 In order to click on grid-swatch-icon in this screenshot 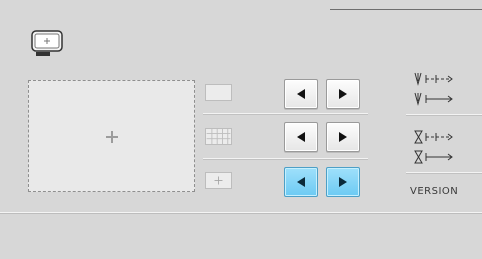, I will do `click(218, 136)`.